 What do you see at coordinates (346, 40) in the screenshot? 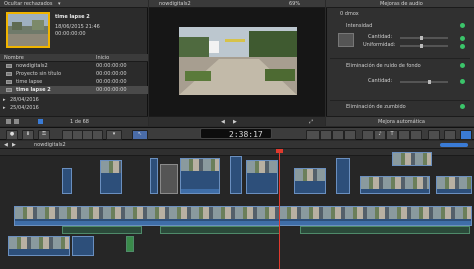
I see `speaker-icon` at bounding box center [346, 40].